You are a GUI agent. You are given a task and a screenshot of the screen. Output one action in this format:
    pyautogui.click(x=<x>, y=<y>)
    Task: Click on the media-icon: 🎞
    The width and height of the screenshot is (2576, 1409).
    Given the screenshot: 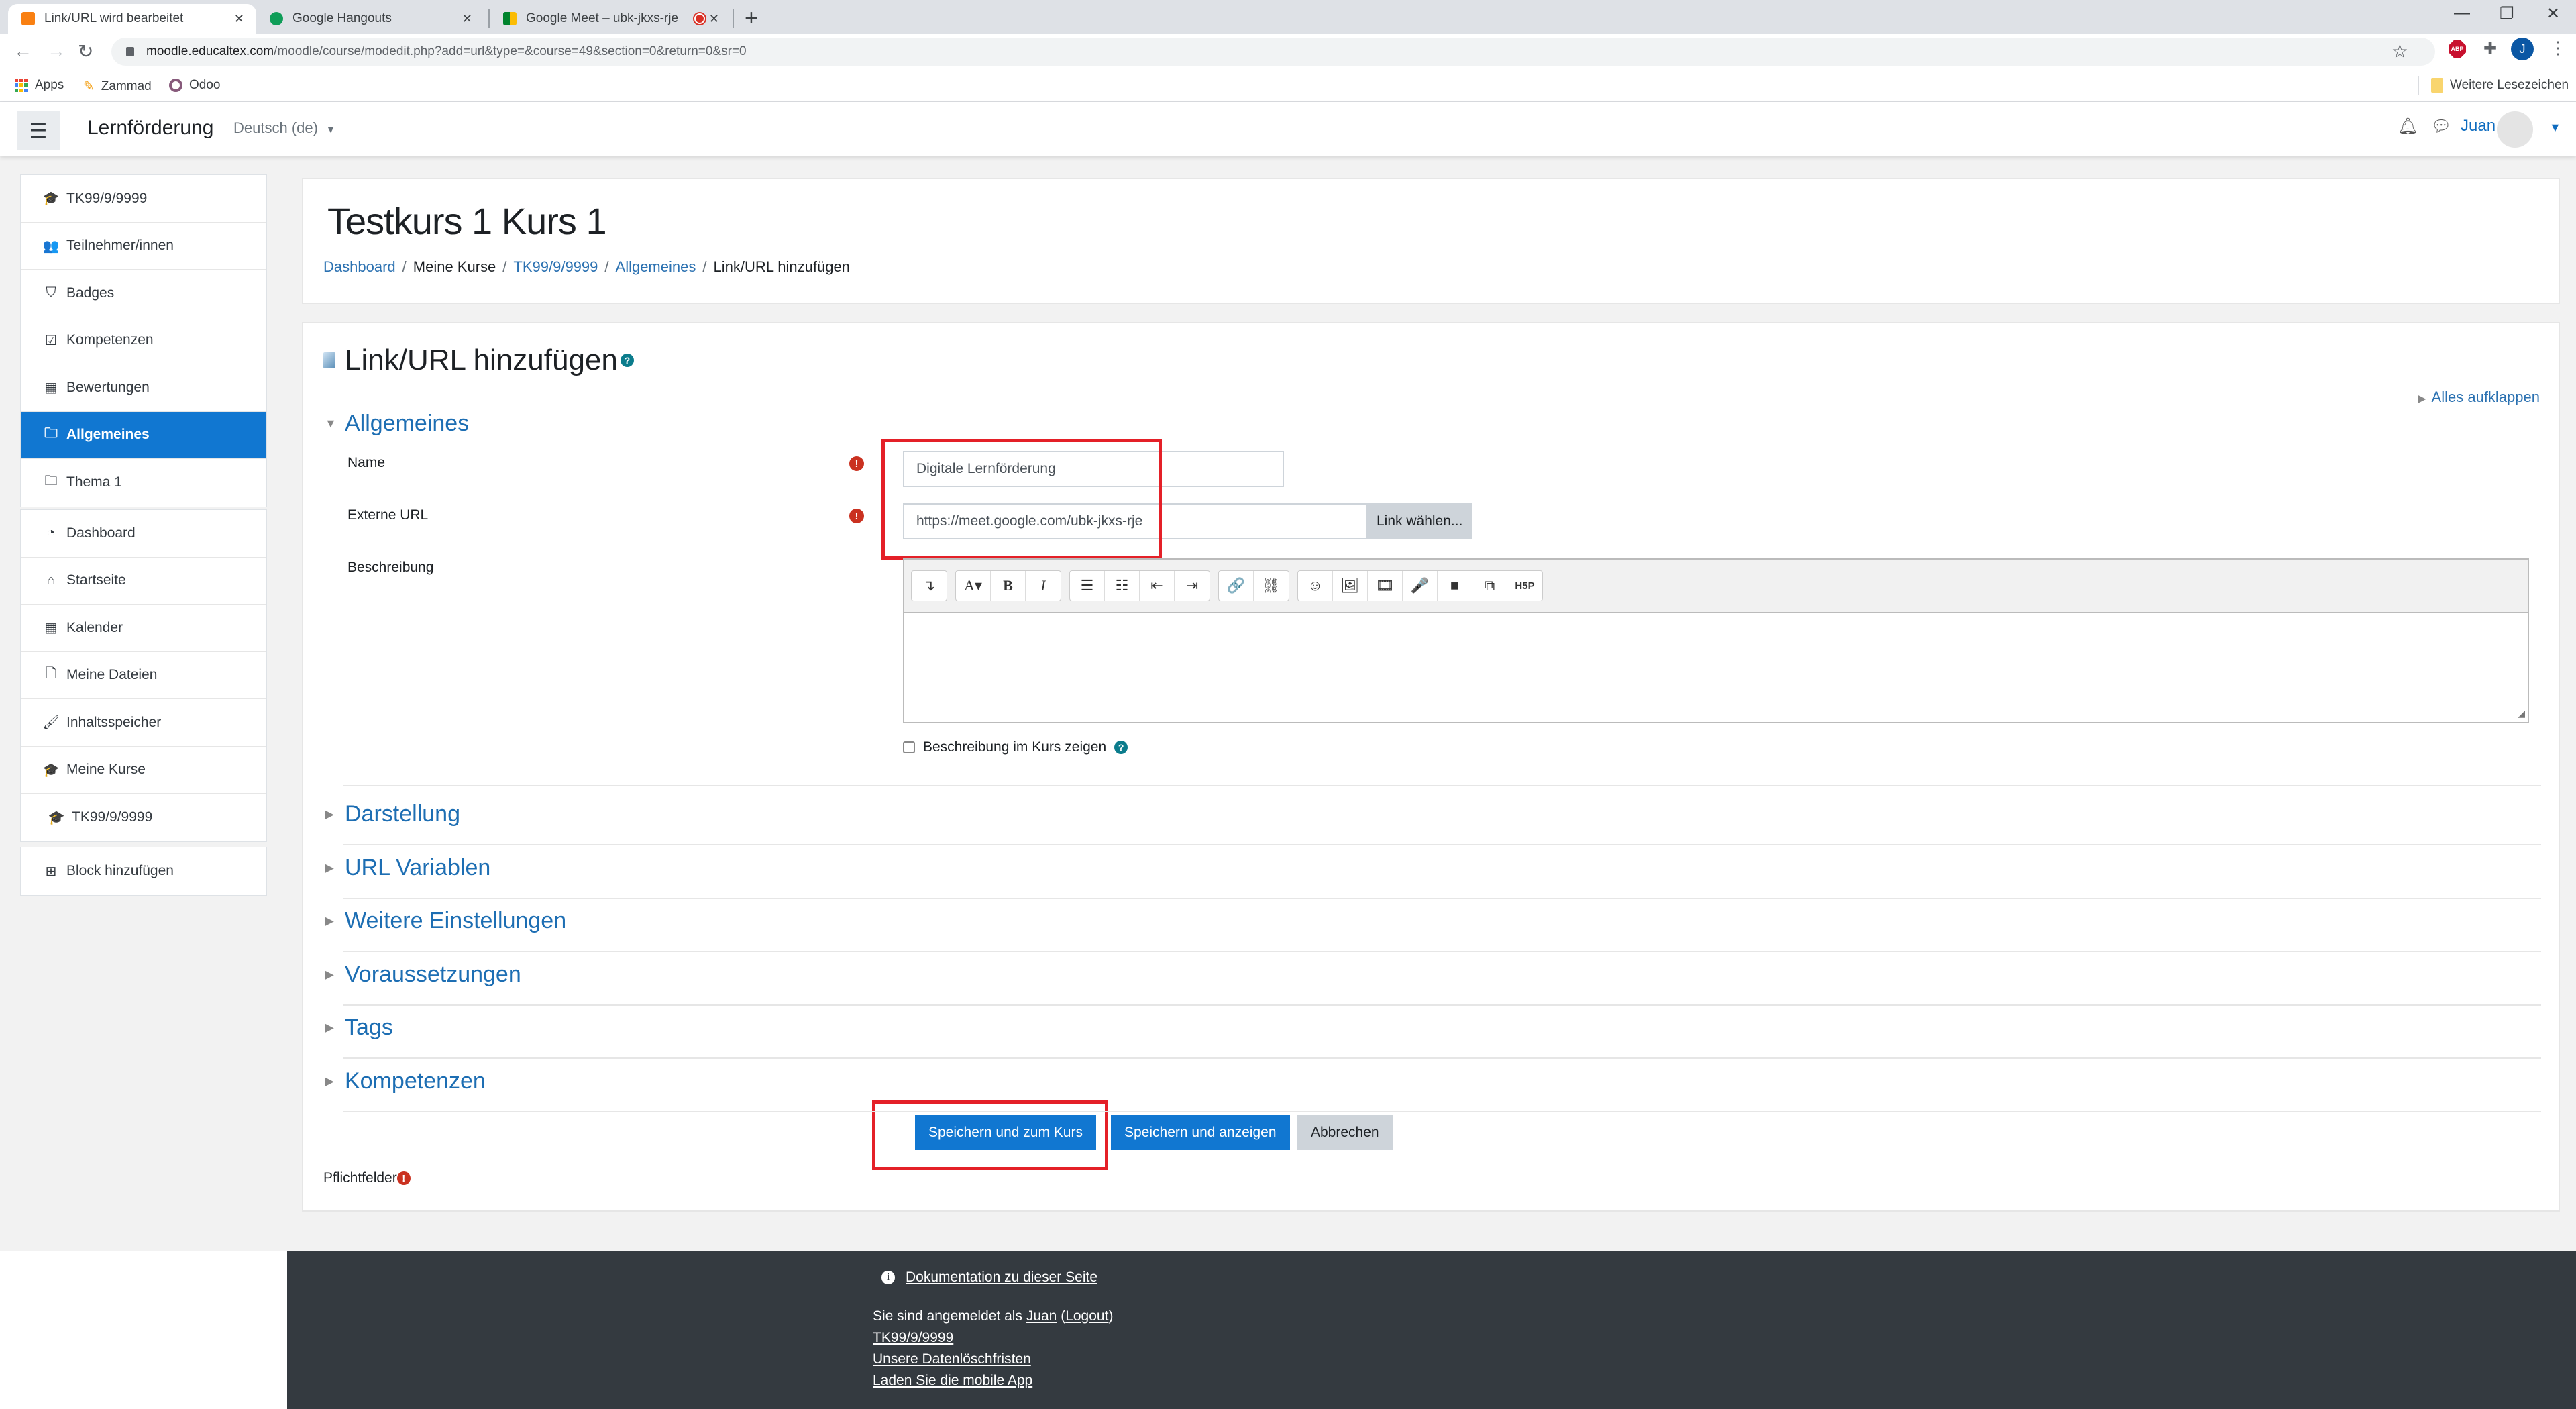 What is the action you would take?
    pyautogui.click(x=1385, y=586)
    